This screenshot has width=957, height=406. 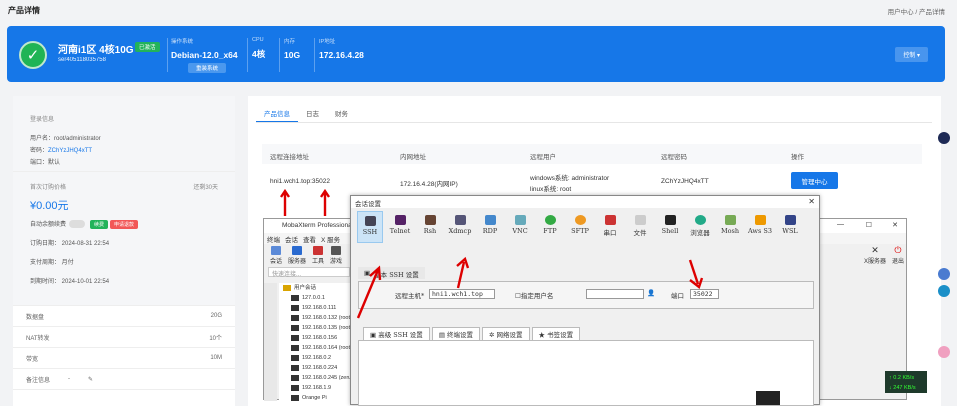 What do you see at coordinates (270, 342) in the screenshot?
I see `side-strip` at bounding box center [270, 342].